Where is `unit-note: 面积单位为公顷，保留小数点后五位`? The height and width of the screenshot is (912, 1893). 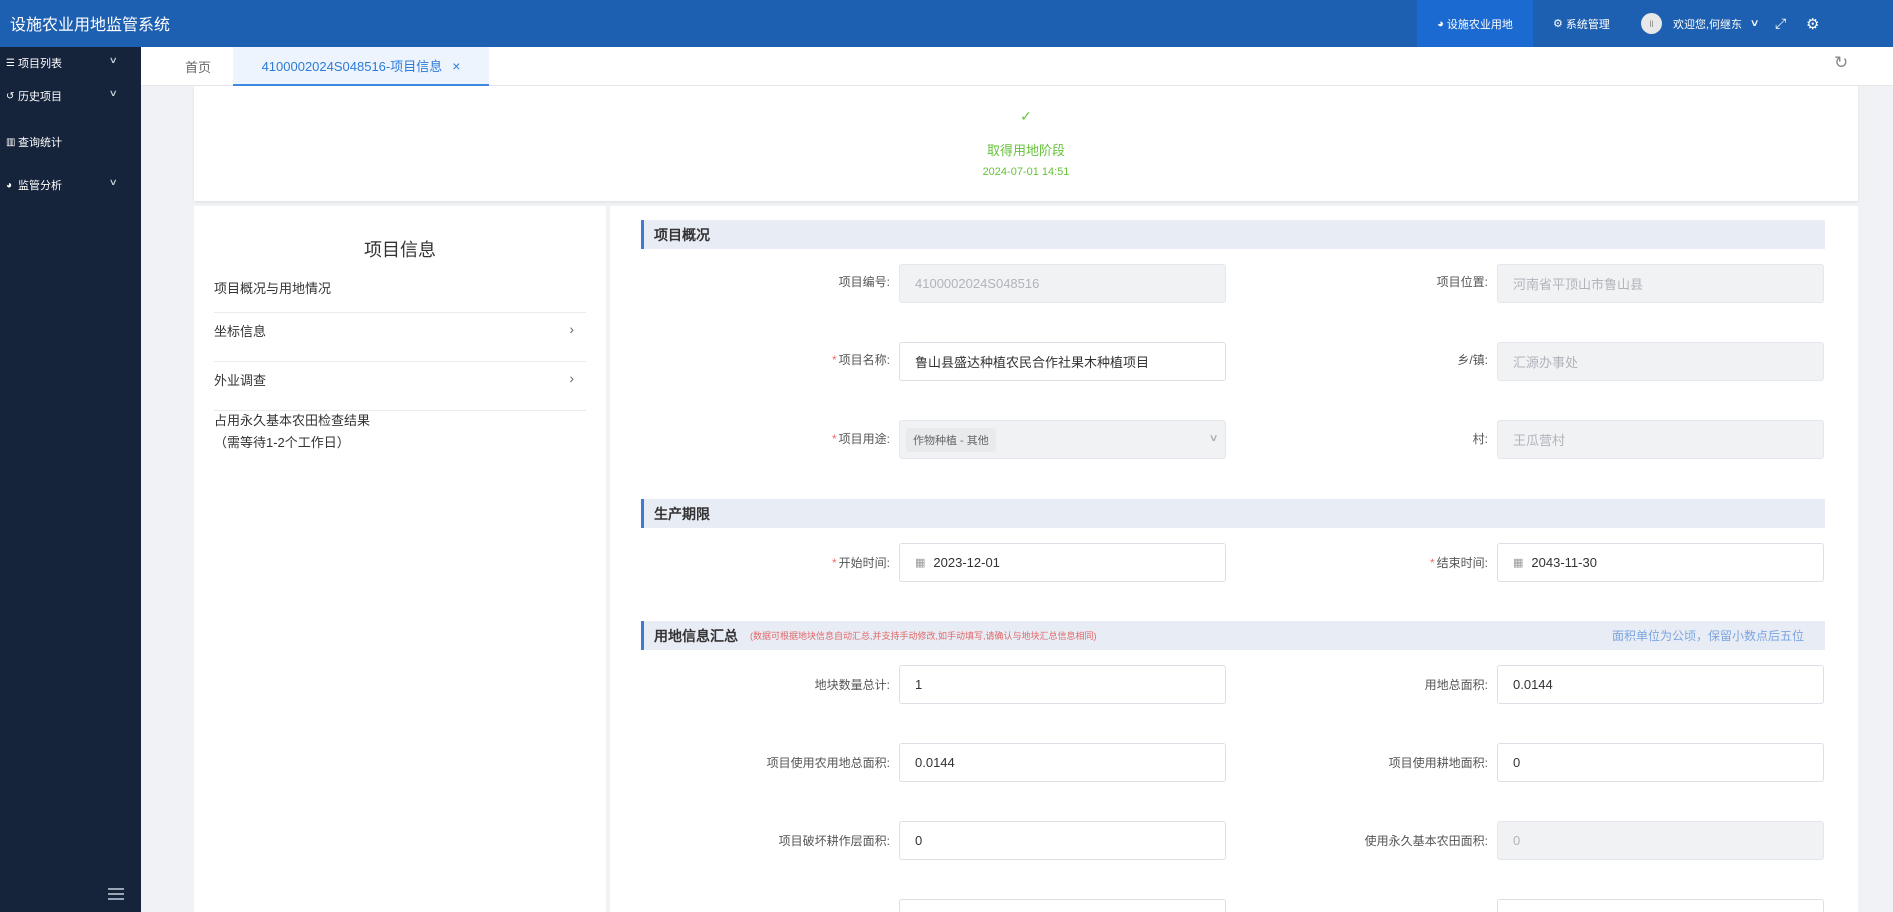 unit-note: 面积单位为公顷，保留小数点后五位 is located at coordinates (1707, 636).